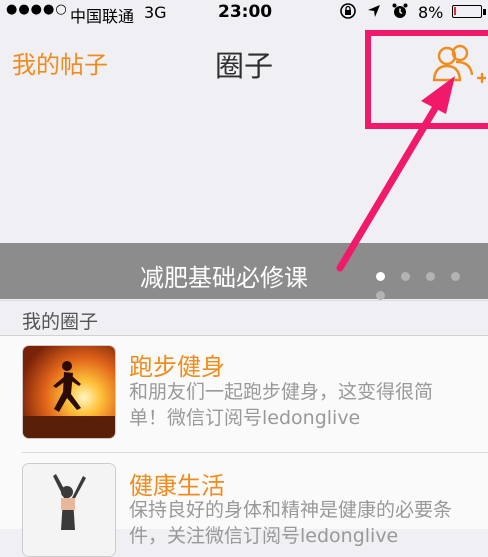  I want to click on clock: 23:00, so click(245, 12).